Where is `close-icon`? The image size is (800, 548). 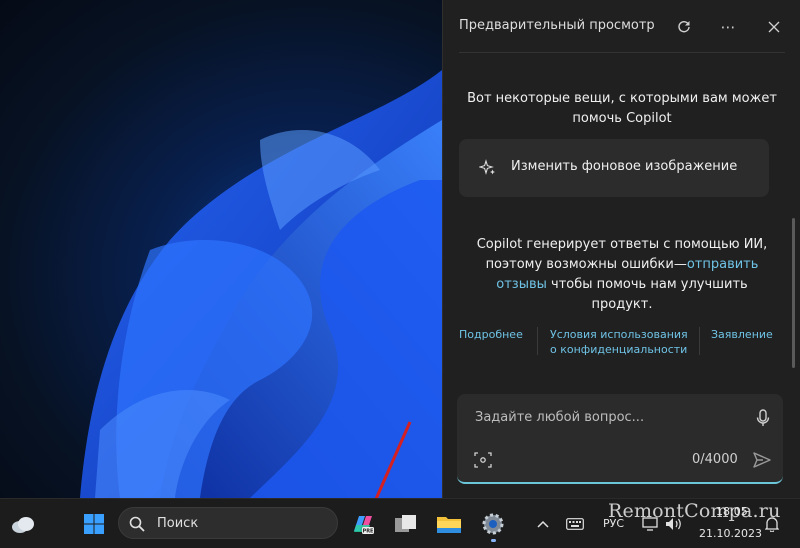
close-icon is located at coordinates (774, 27).